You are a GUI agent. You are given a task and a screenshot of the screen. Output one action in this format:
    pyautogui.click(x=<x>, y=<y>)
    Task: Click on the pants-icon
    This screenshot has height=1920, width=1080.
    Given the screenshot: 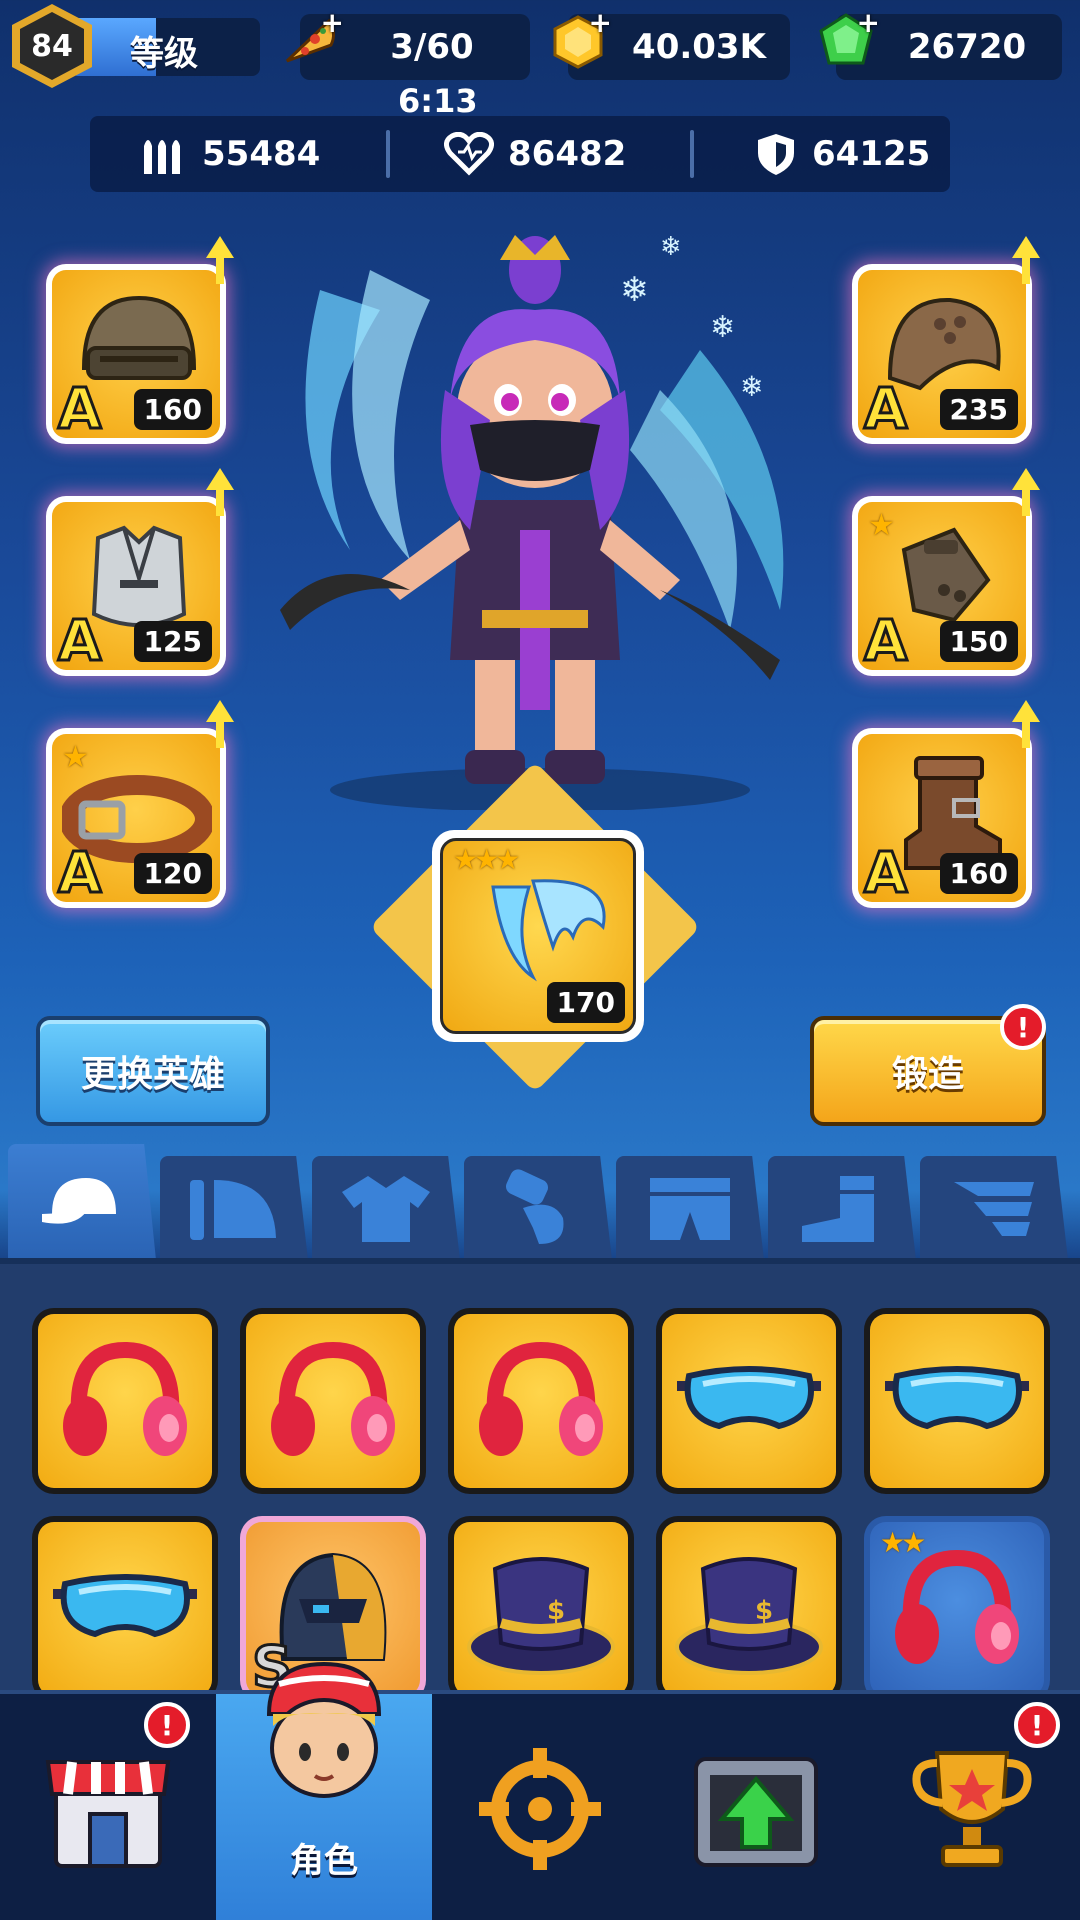 What is the action you would take?
    pyautogui.click(x=690, y=1209)
    